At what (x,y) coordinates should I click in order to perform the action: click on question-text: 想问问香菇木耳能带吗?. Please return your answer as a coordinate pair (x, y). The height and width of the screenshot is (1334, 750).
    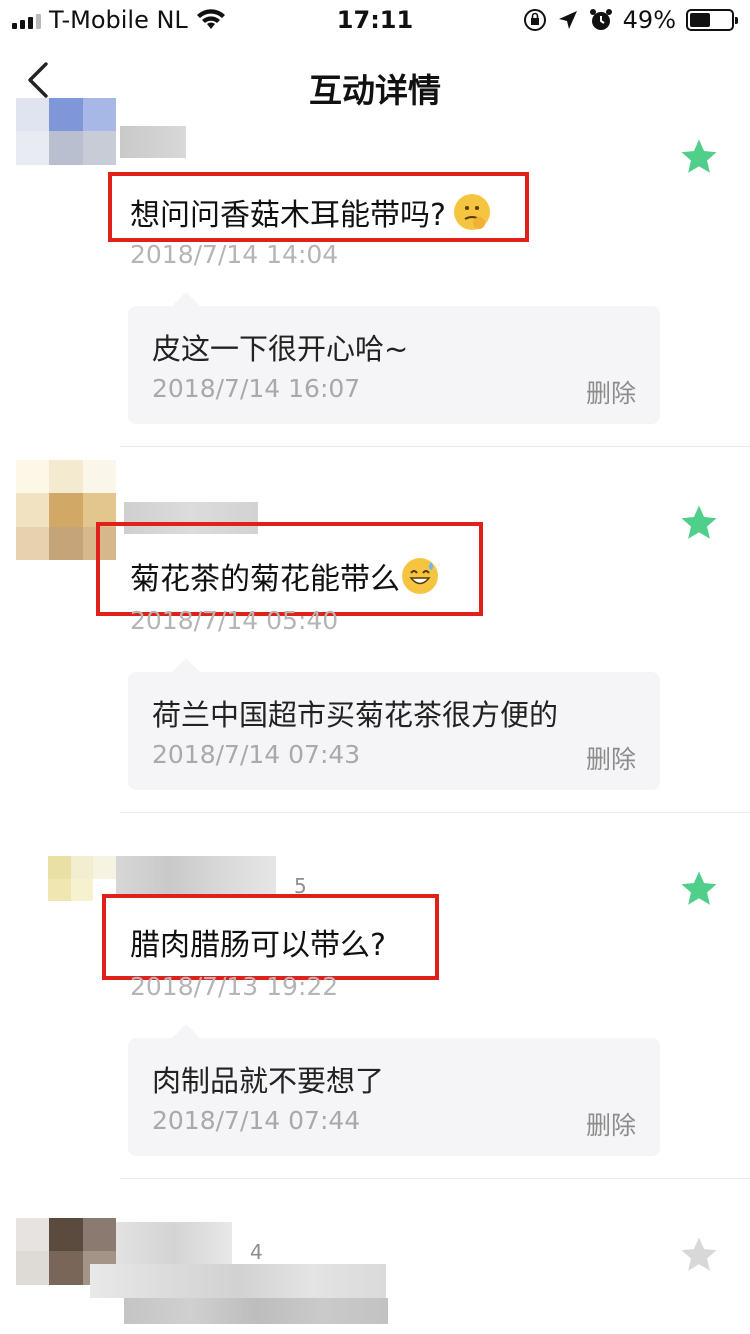
    Looking at the image, I should click on (310, 212).